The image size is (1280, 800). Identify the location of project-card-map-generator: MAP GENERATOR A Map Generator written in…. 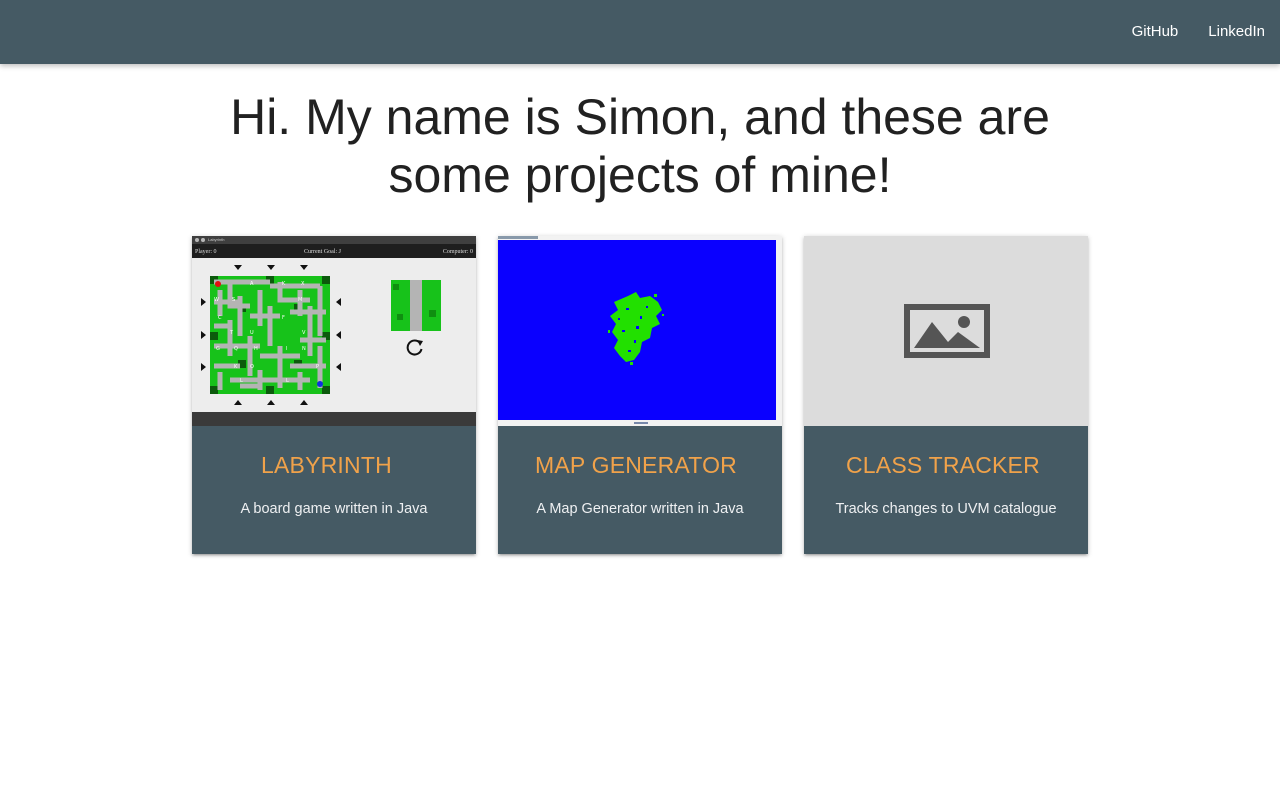
(640, 395).